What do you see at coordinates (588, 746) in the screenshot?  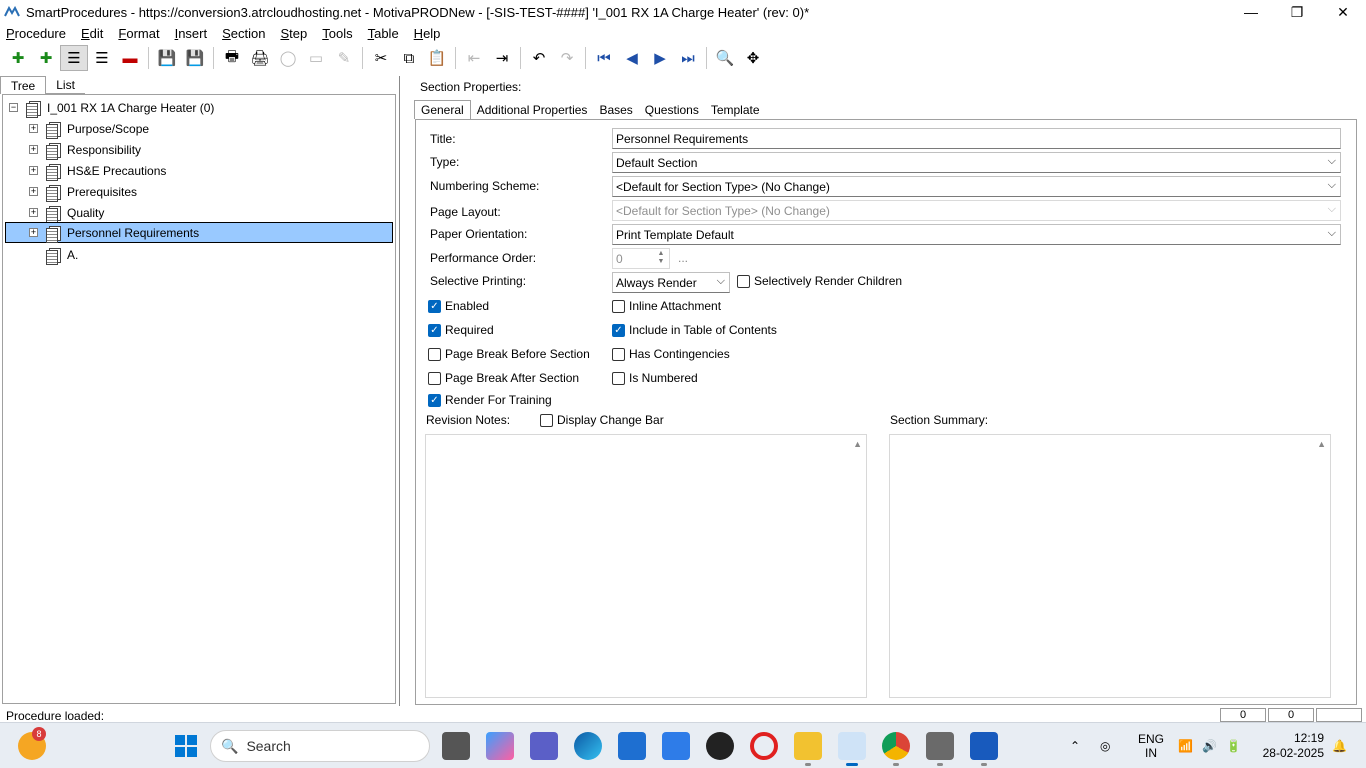 I see `edge-icon` at bounding box center [588, 746].